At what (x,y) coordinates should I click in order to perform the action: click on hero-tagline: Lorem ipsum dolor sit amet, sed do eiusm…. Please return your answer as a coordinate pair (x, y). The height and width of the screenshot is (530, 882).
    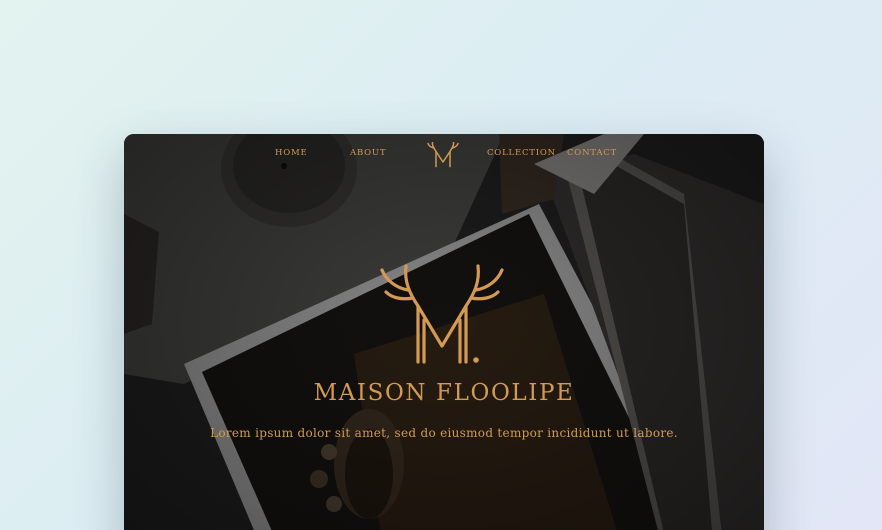
    Looking at the image, I should click on (444, 433).